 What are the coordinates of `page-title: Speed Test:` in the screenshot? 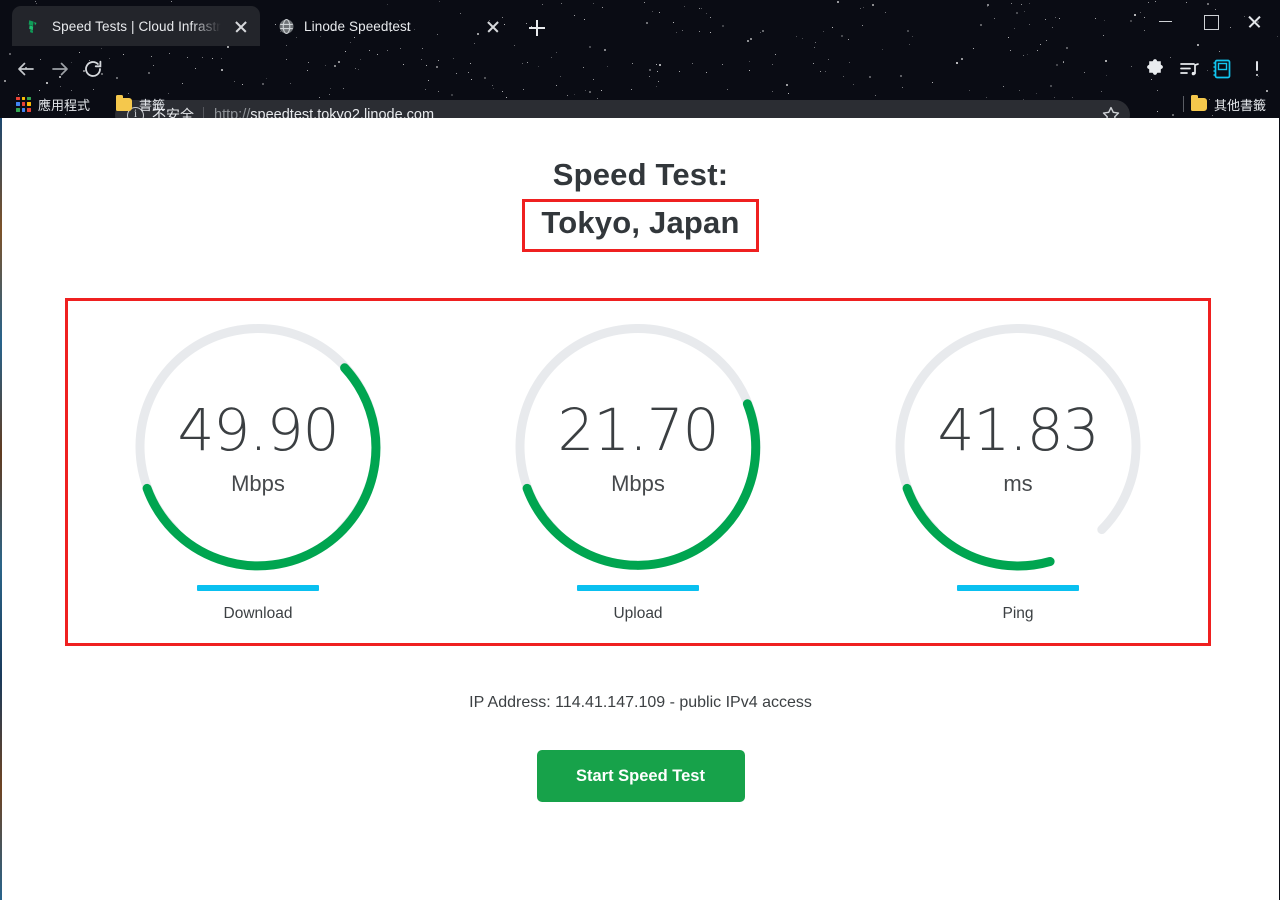 It's located at (640, 174).